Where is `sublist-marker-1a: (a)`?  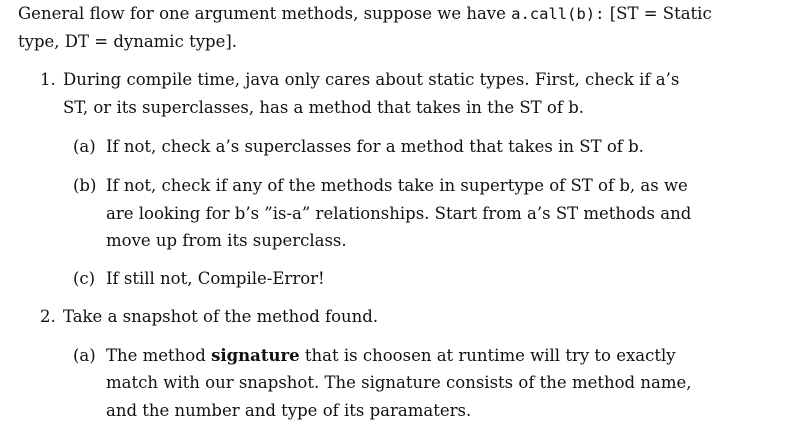 sublist-marker-1a: (a) is located at coordinates (84, 146).